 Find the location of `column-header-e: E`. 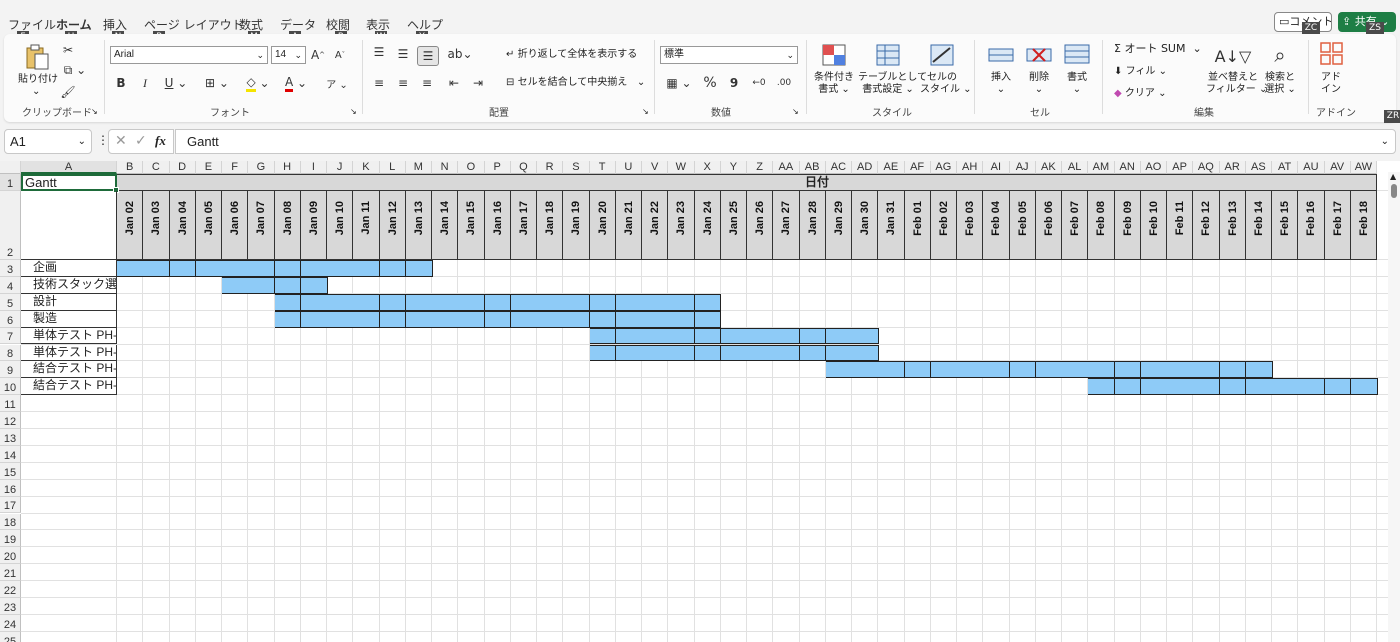

column-header-e: E is located at coordinates (208, 167).